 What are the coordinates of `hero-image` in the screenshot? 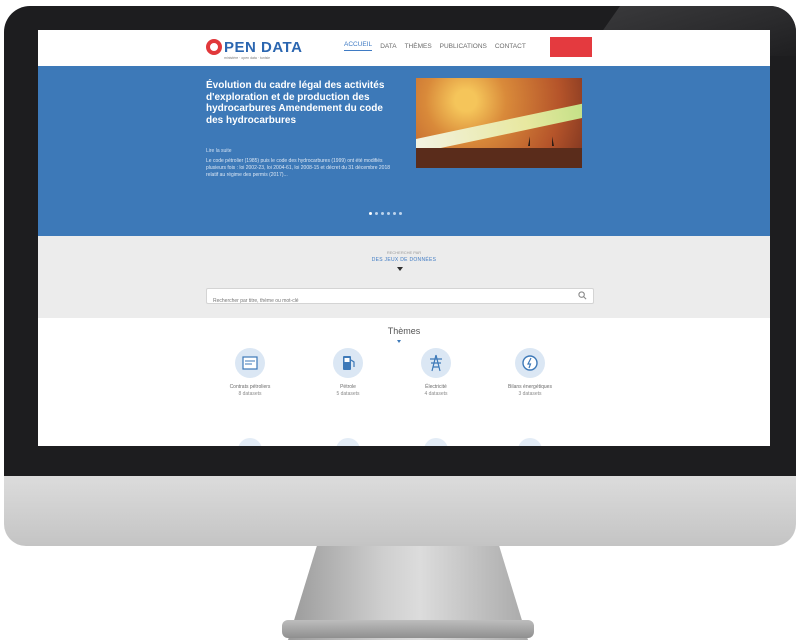 It's located at (499, 123).